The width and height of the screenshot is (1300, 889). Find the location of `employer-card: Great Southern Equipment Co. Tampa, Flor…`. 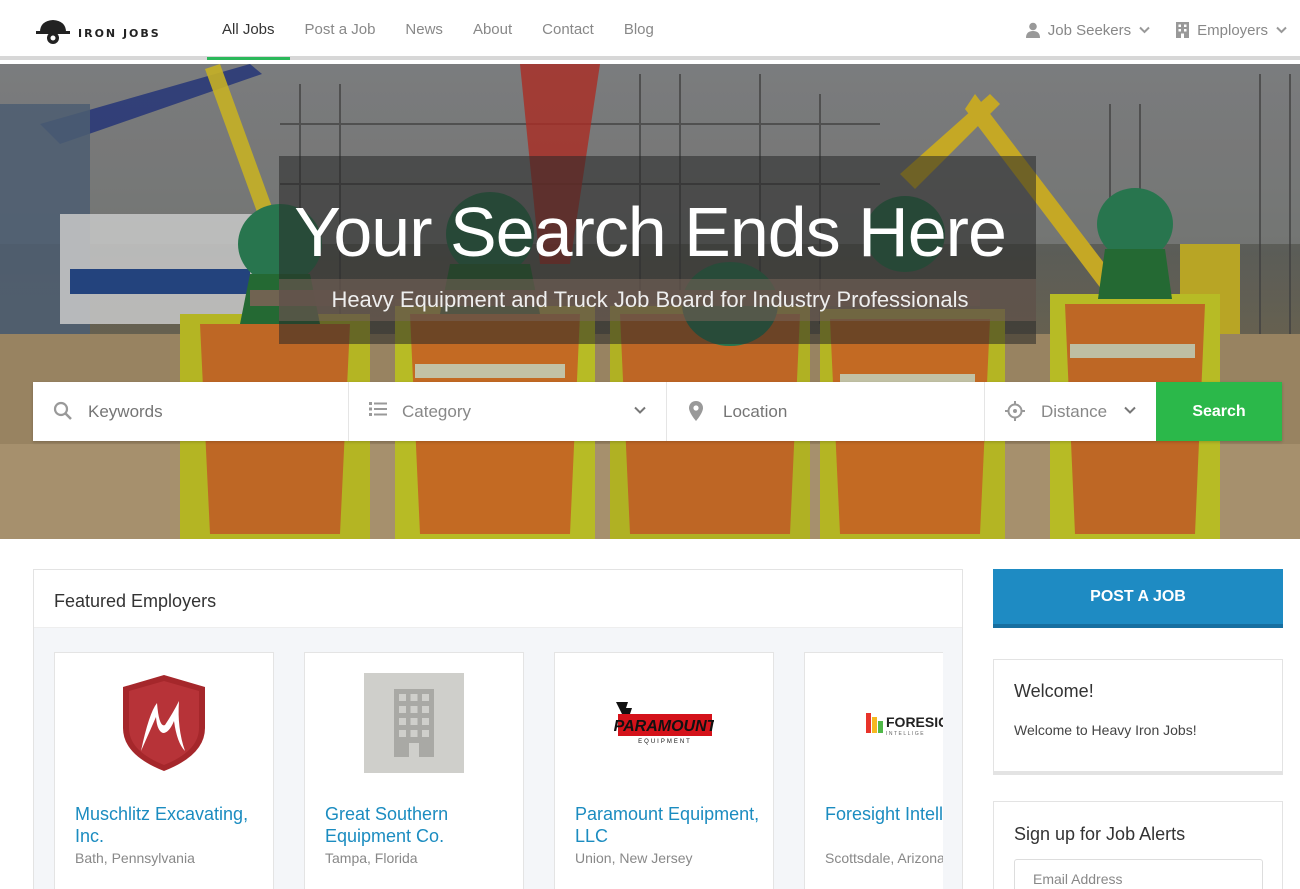

employer-card: Great Southern Equipment Co. Tampa, Flor… is located at coordinates (414, 770).